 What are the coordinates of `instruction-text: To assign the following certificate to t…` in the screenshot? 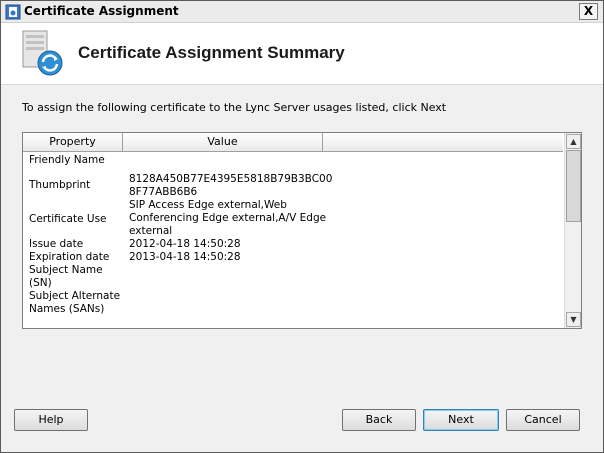 It's located at (234, 107).